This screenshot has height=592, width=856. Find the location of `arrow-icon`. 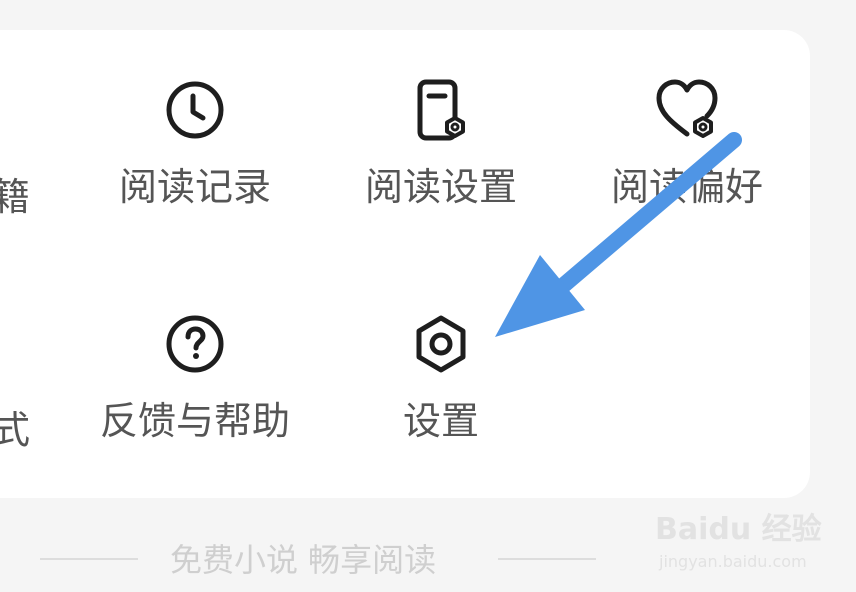

arrow-icon is located at coordinates (618, 234).